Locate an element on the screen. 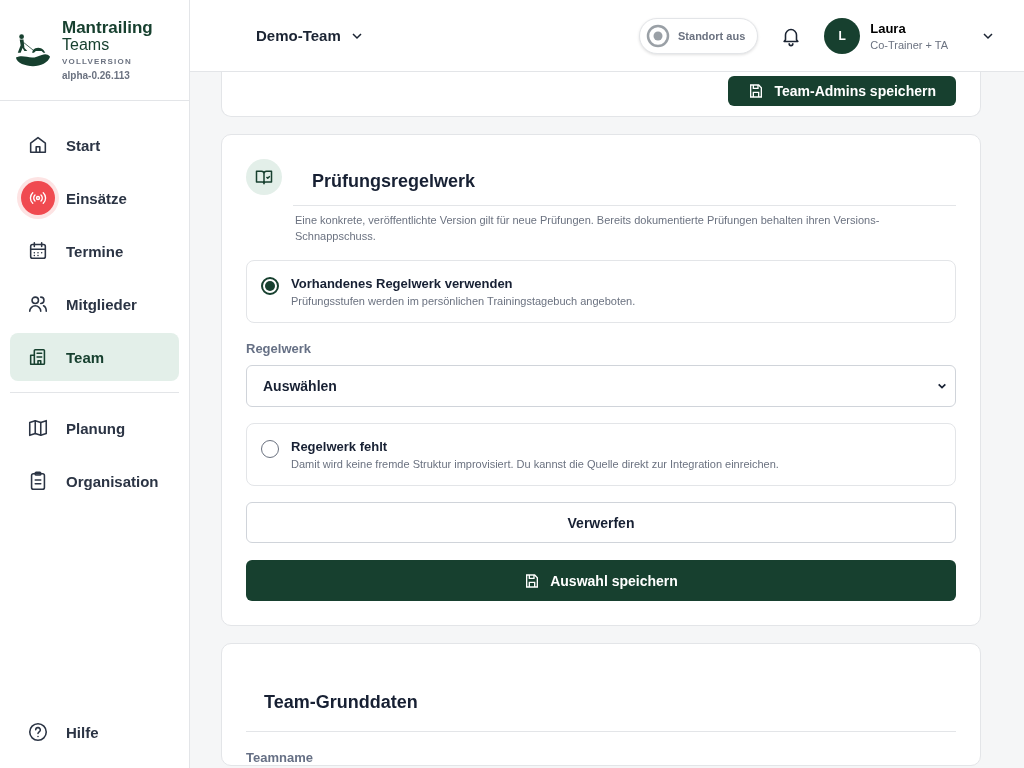 This screenshot has width=1024, height=768. sidebar-item: Organisation is located at coordinates (94, 481).